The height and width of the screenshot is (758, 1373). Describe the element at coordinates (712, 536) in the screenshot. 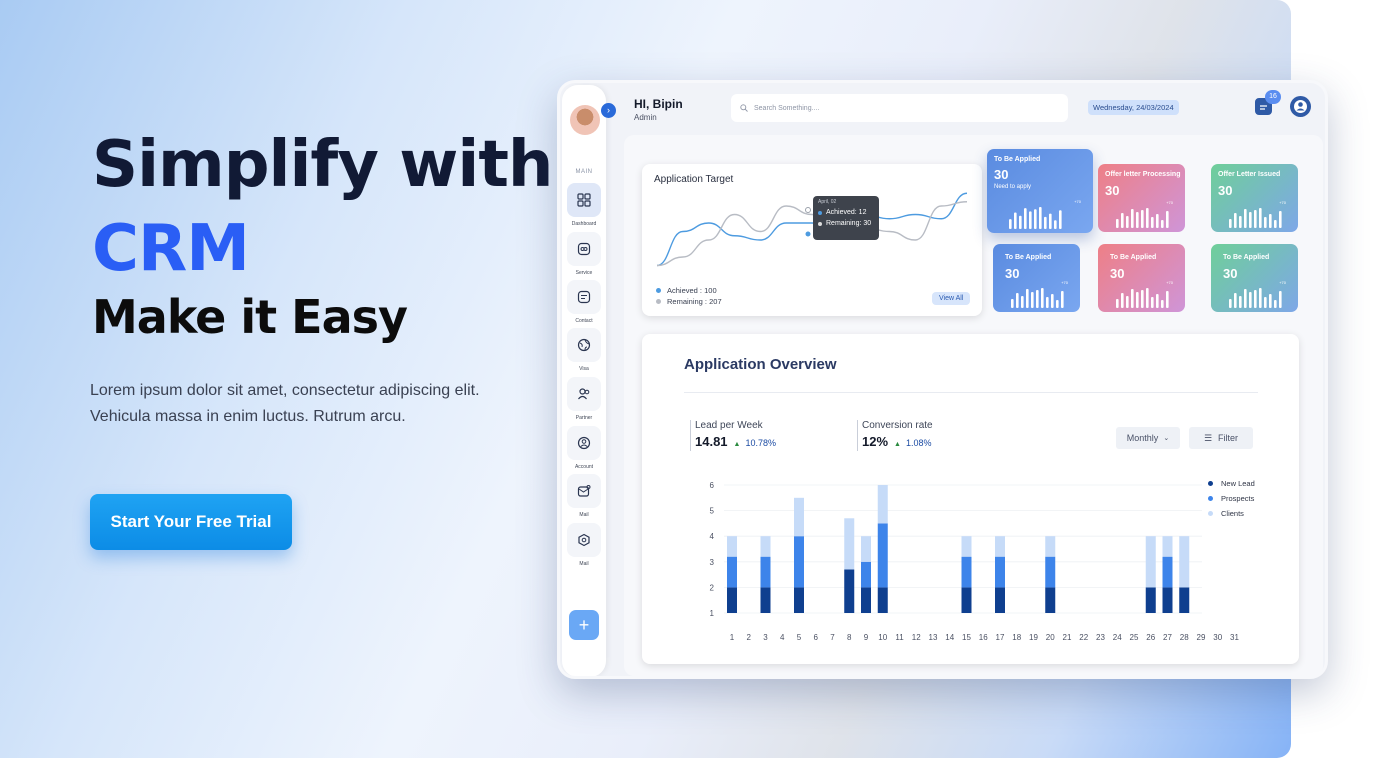

I see `y-tick-label: 4` at that location.